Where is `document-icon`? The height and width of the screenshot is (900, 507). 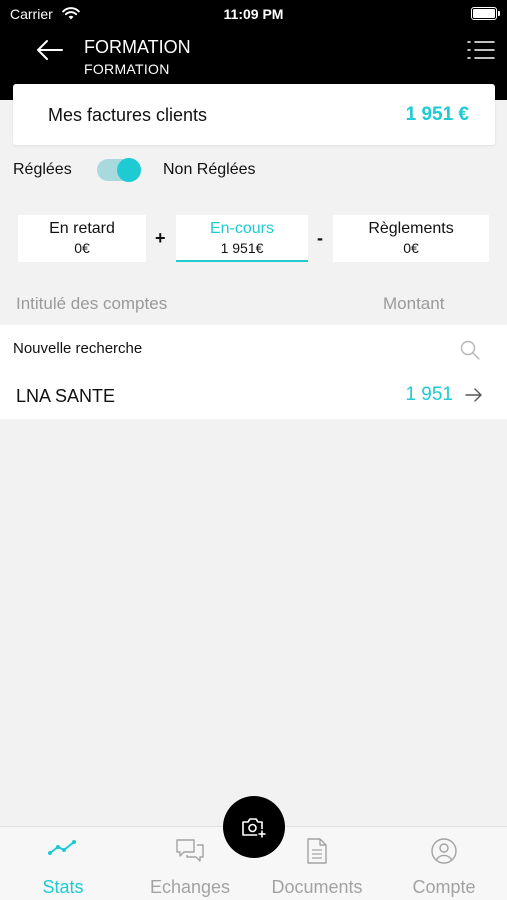 document-icon is located at coordinates (317, 851).